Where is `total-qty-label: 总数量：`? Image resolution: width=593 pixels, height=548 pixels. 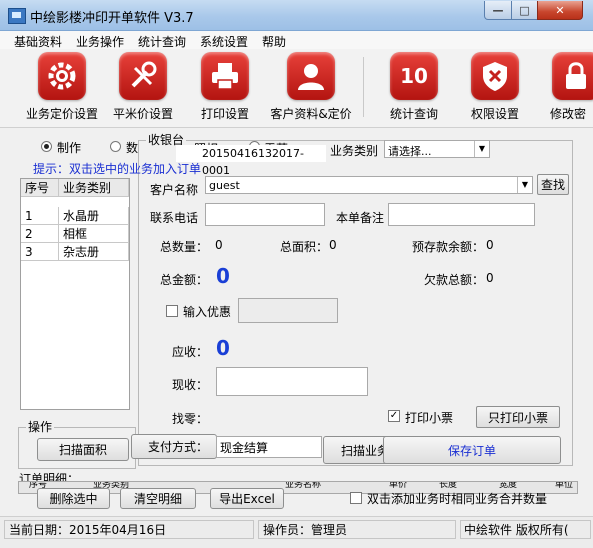 total-qty-label: 总数量： is located at coordinates (184, 247).